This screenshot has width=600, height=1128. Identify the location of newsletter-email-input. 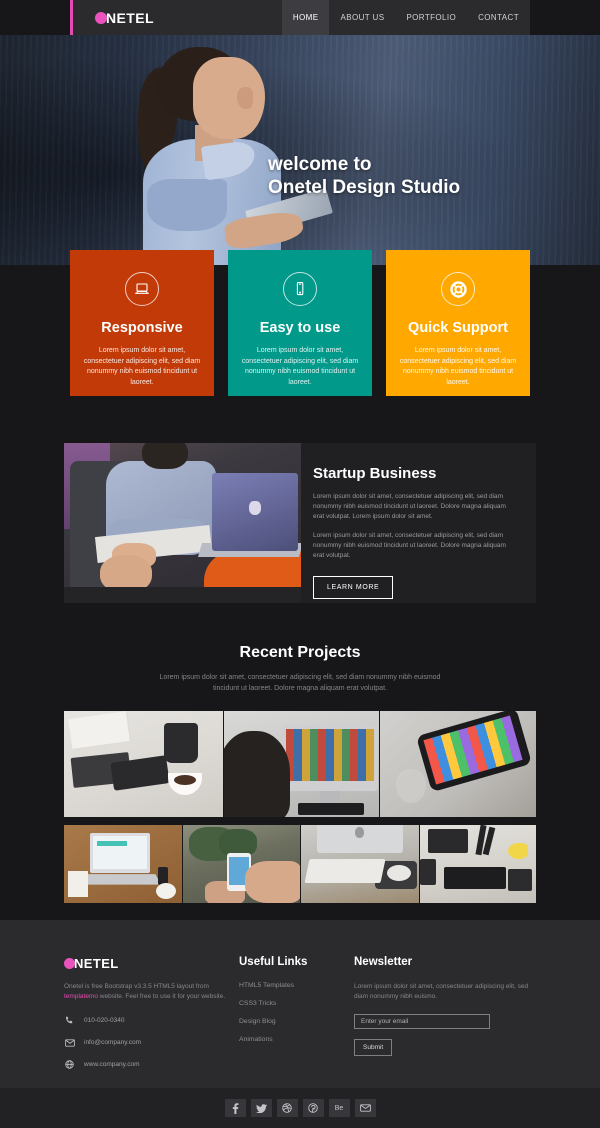
(422, 1021).